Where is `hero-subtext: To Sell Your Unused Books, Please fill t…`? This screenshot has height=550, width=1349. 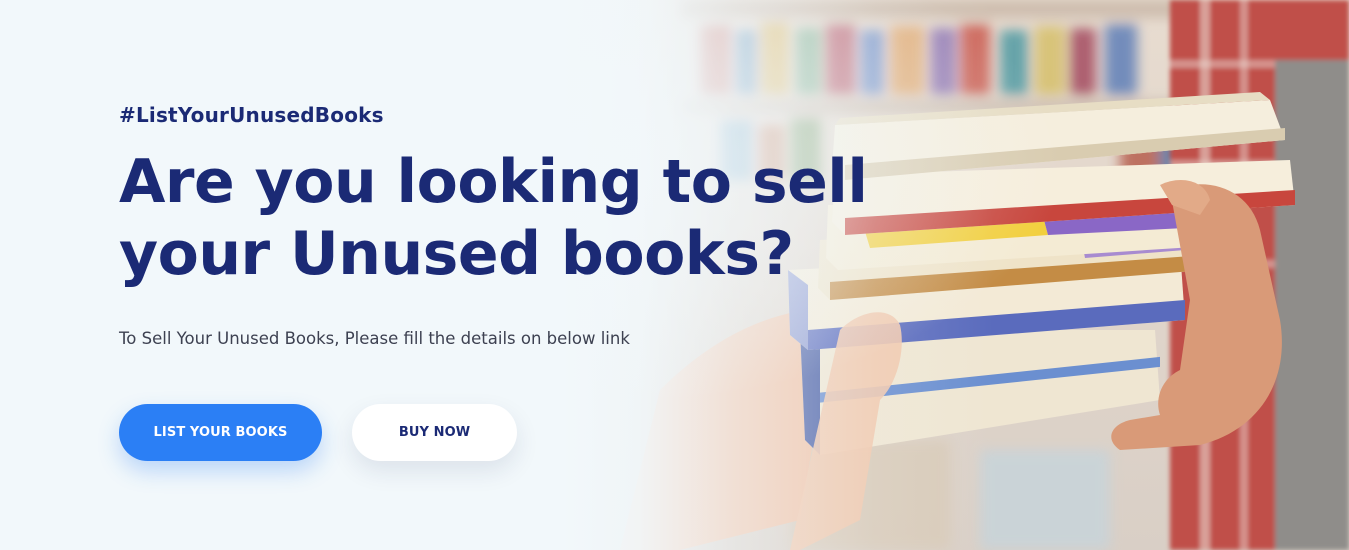
hero-subtext: To Sell Your Unused Books, Please fill t… is located at coordinates (374, 338).